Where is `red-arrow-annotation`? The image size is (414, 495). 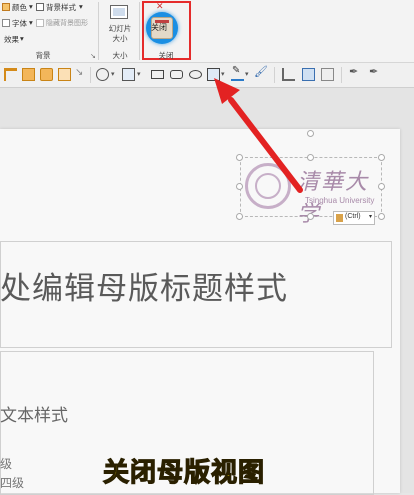 red-arrow-annotation is located at coordinates (258, 135).